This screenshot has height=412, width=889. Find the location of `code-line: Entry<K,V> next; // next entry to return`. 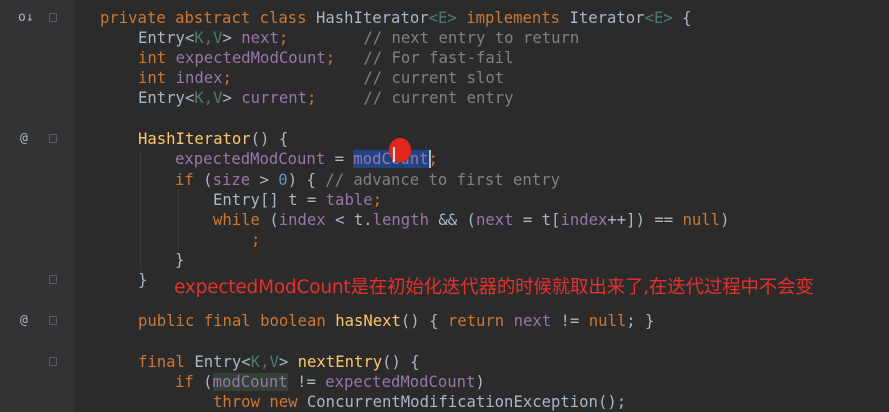

code-line: Entry<K,V> next; // next entry to return is located at coordinates (359, 38).